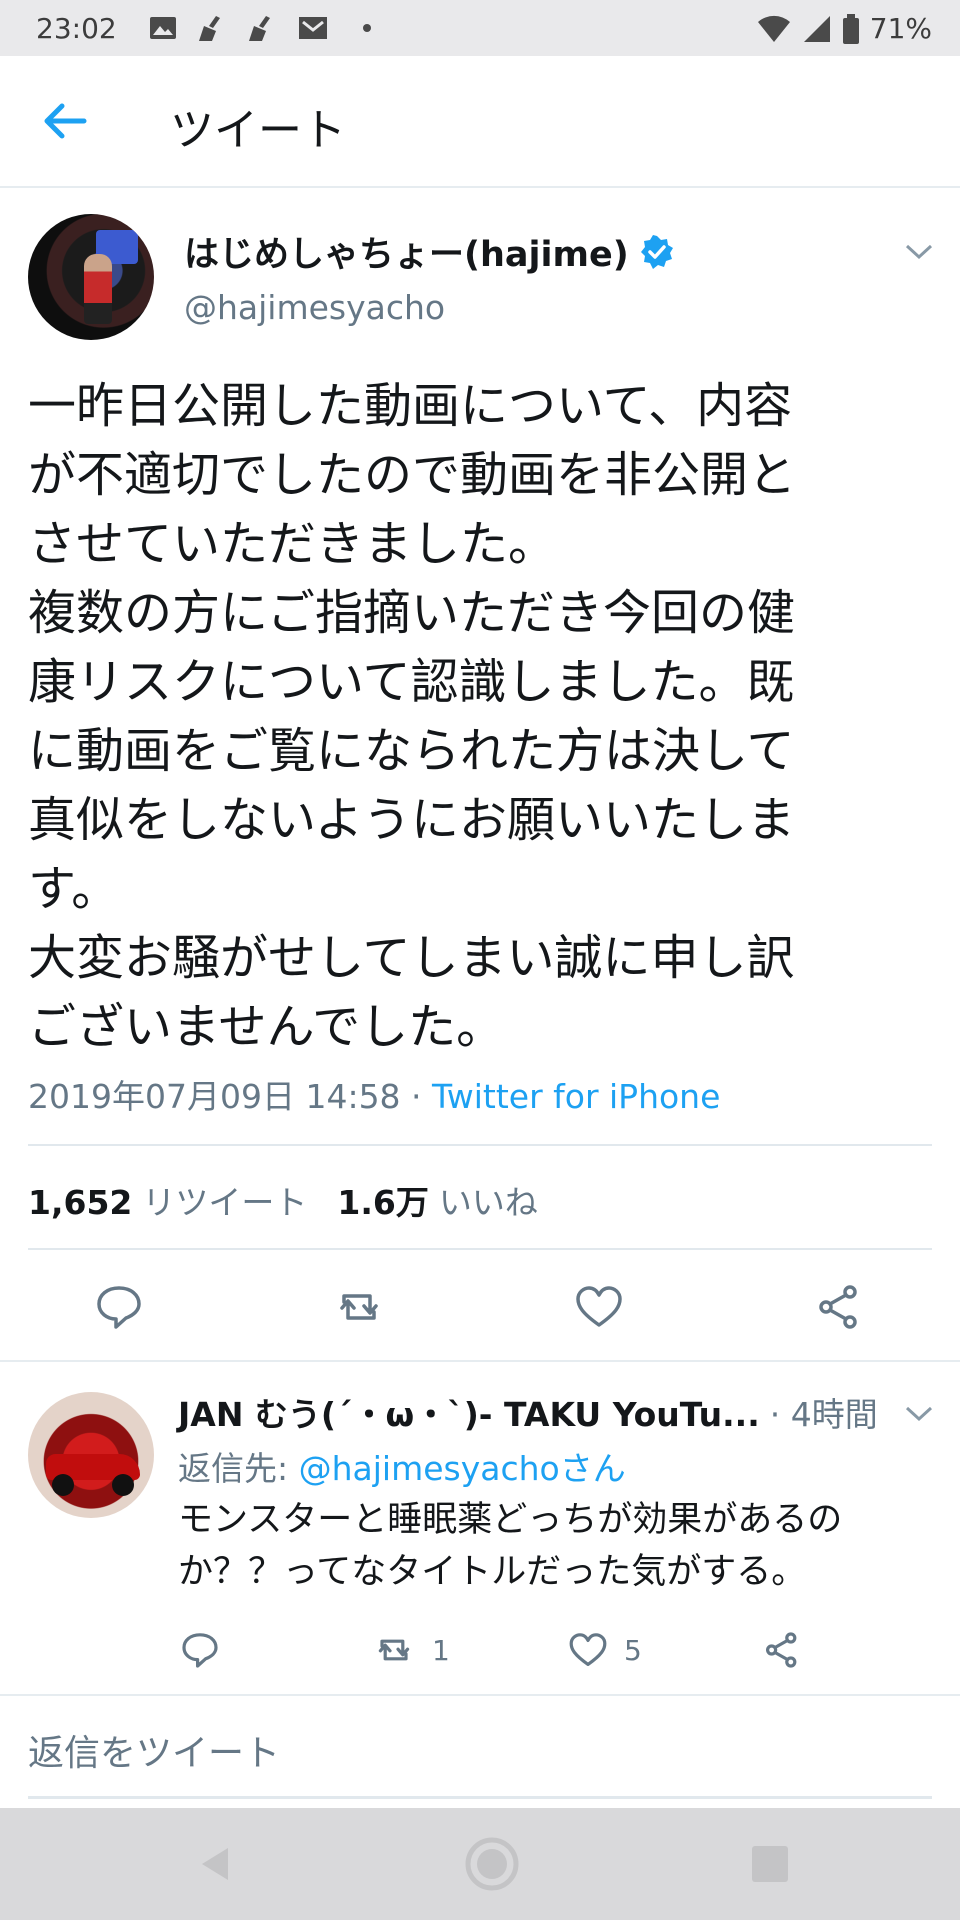 This screenshot has width=960, height=1920. I want to click on reply-retweet-count: 1, so click(441, 1650).